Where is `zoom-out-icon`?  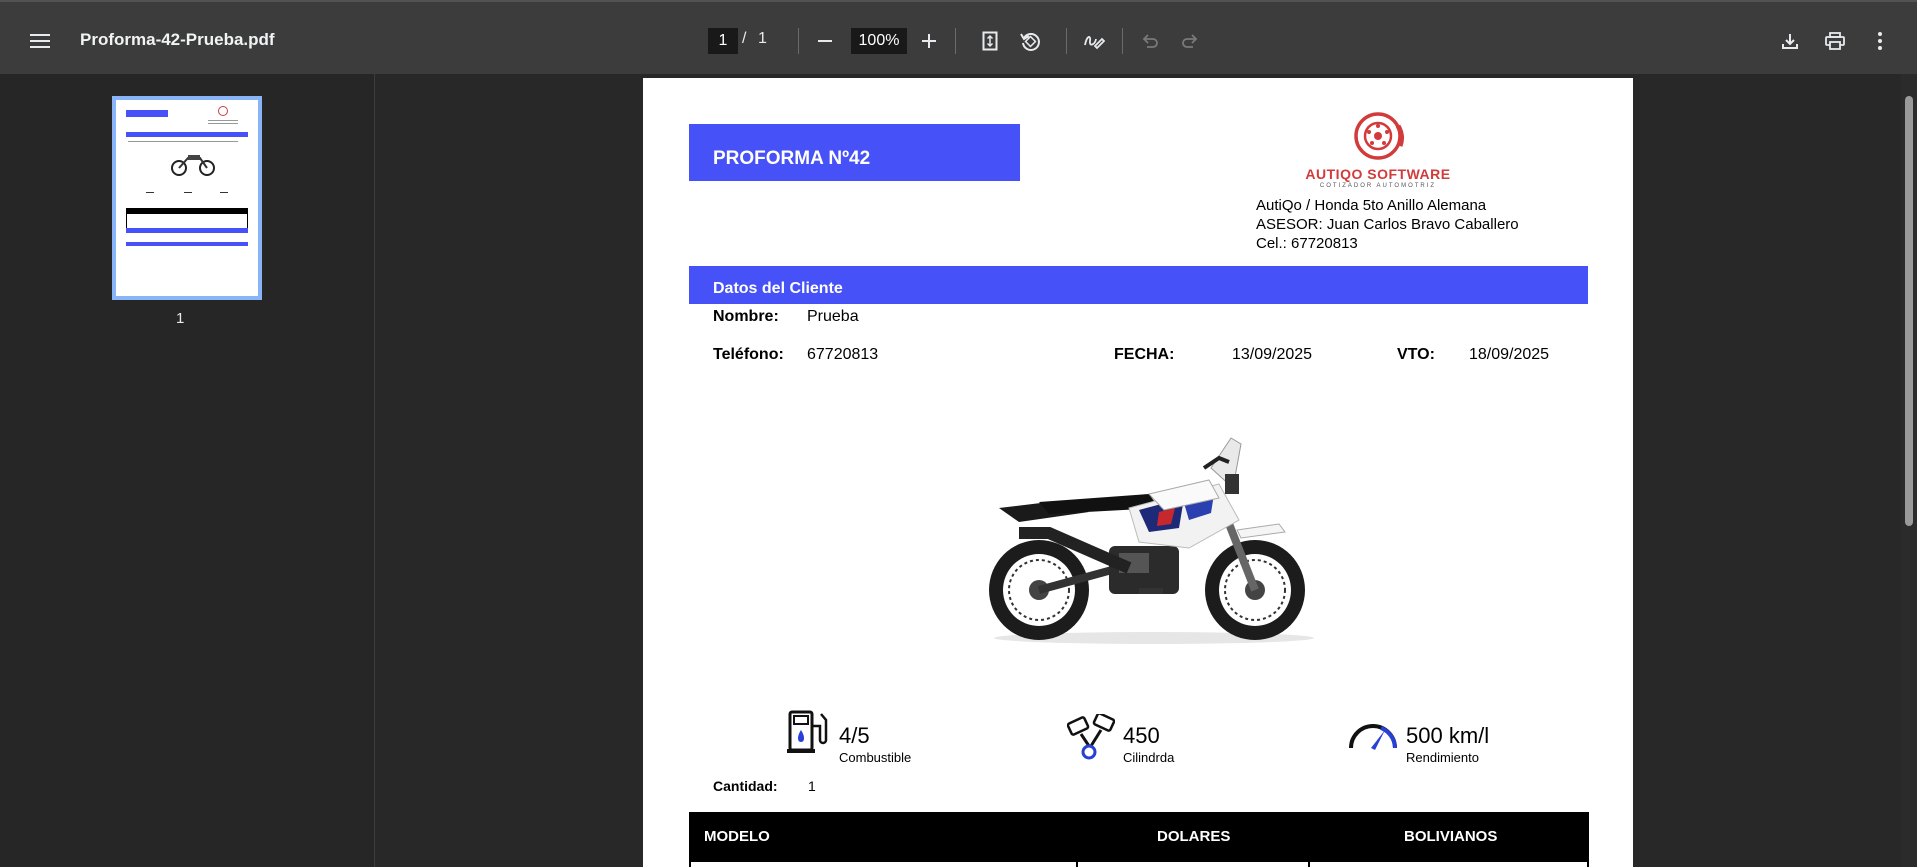 zoom-out-icon is located at coordinates (825, 41).